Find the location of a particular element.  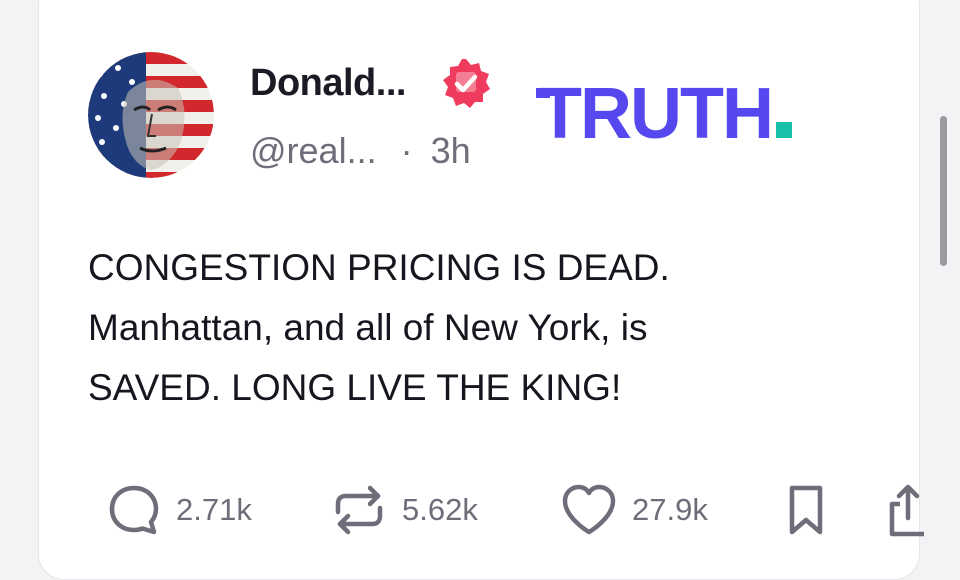

share-button is located at coordinates (906, 510).